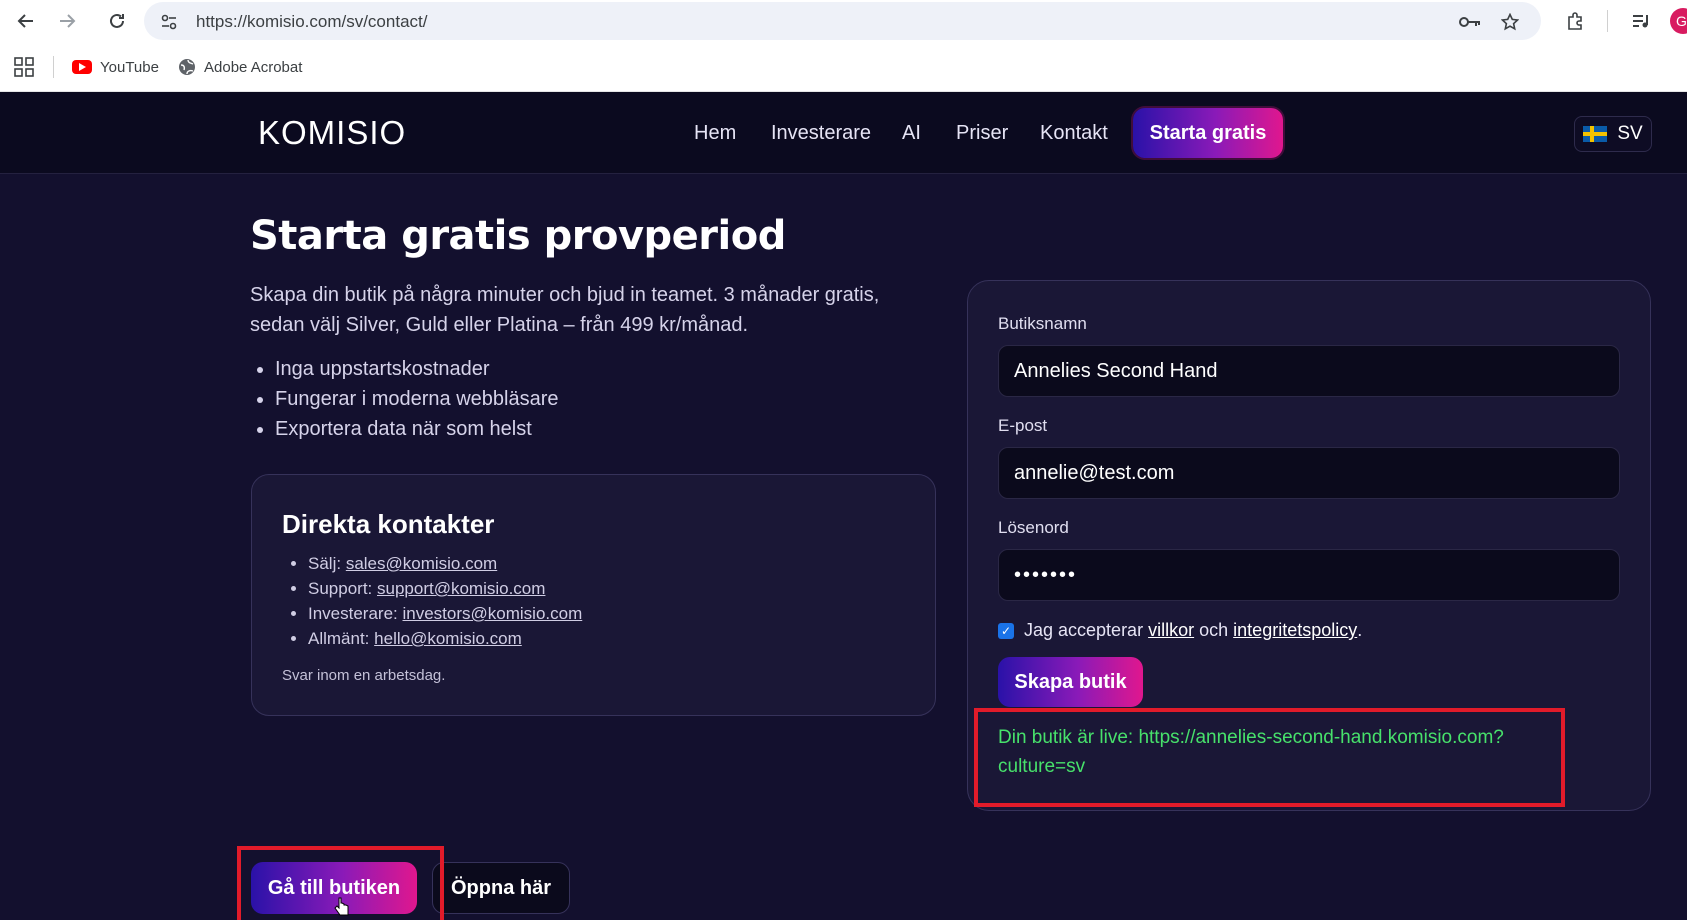 Image resolution: width=1687 pixels, height=920 pixels. Describe the element at coordinates (1607, 21) in the screenshot. I see `toolbar-divider` at that location.